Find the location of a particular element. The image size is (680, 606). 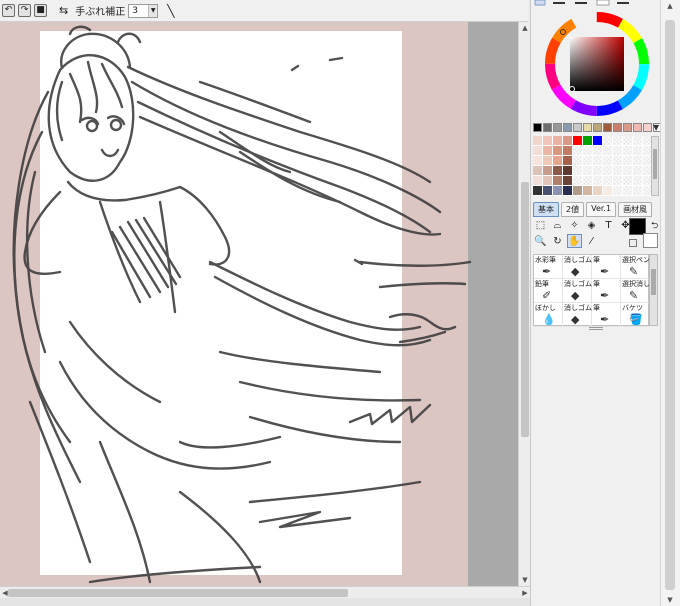

resize-handle is located at coordinates (596, 328).